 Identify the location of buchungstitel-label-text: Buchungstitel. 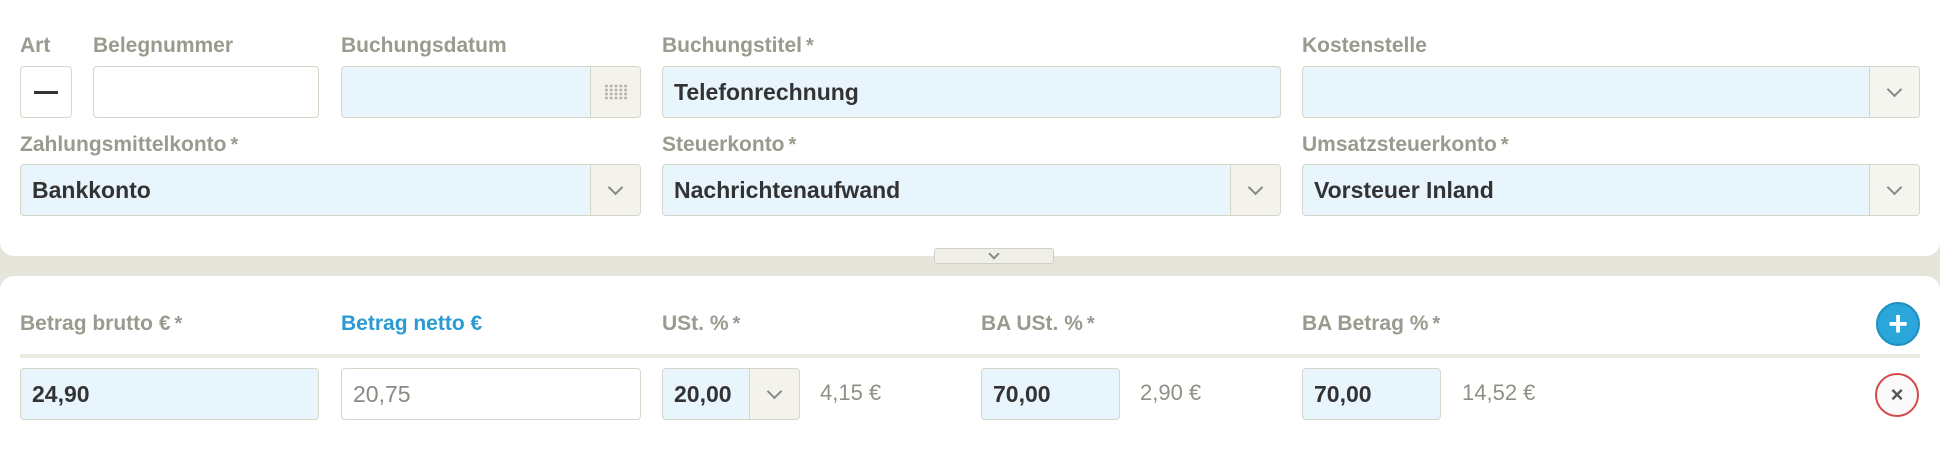
(732, 45).